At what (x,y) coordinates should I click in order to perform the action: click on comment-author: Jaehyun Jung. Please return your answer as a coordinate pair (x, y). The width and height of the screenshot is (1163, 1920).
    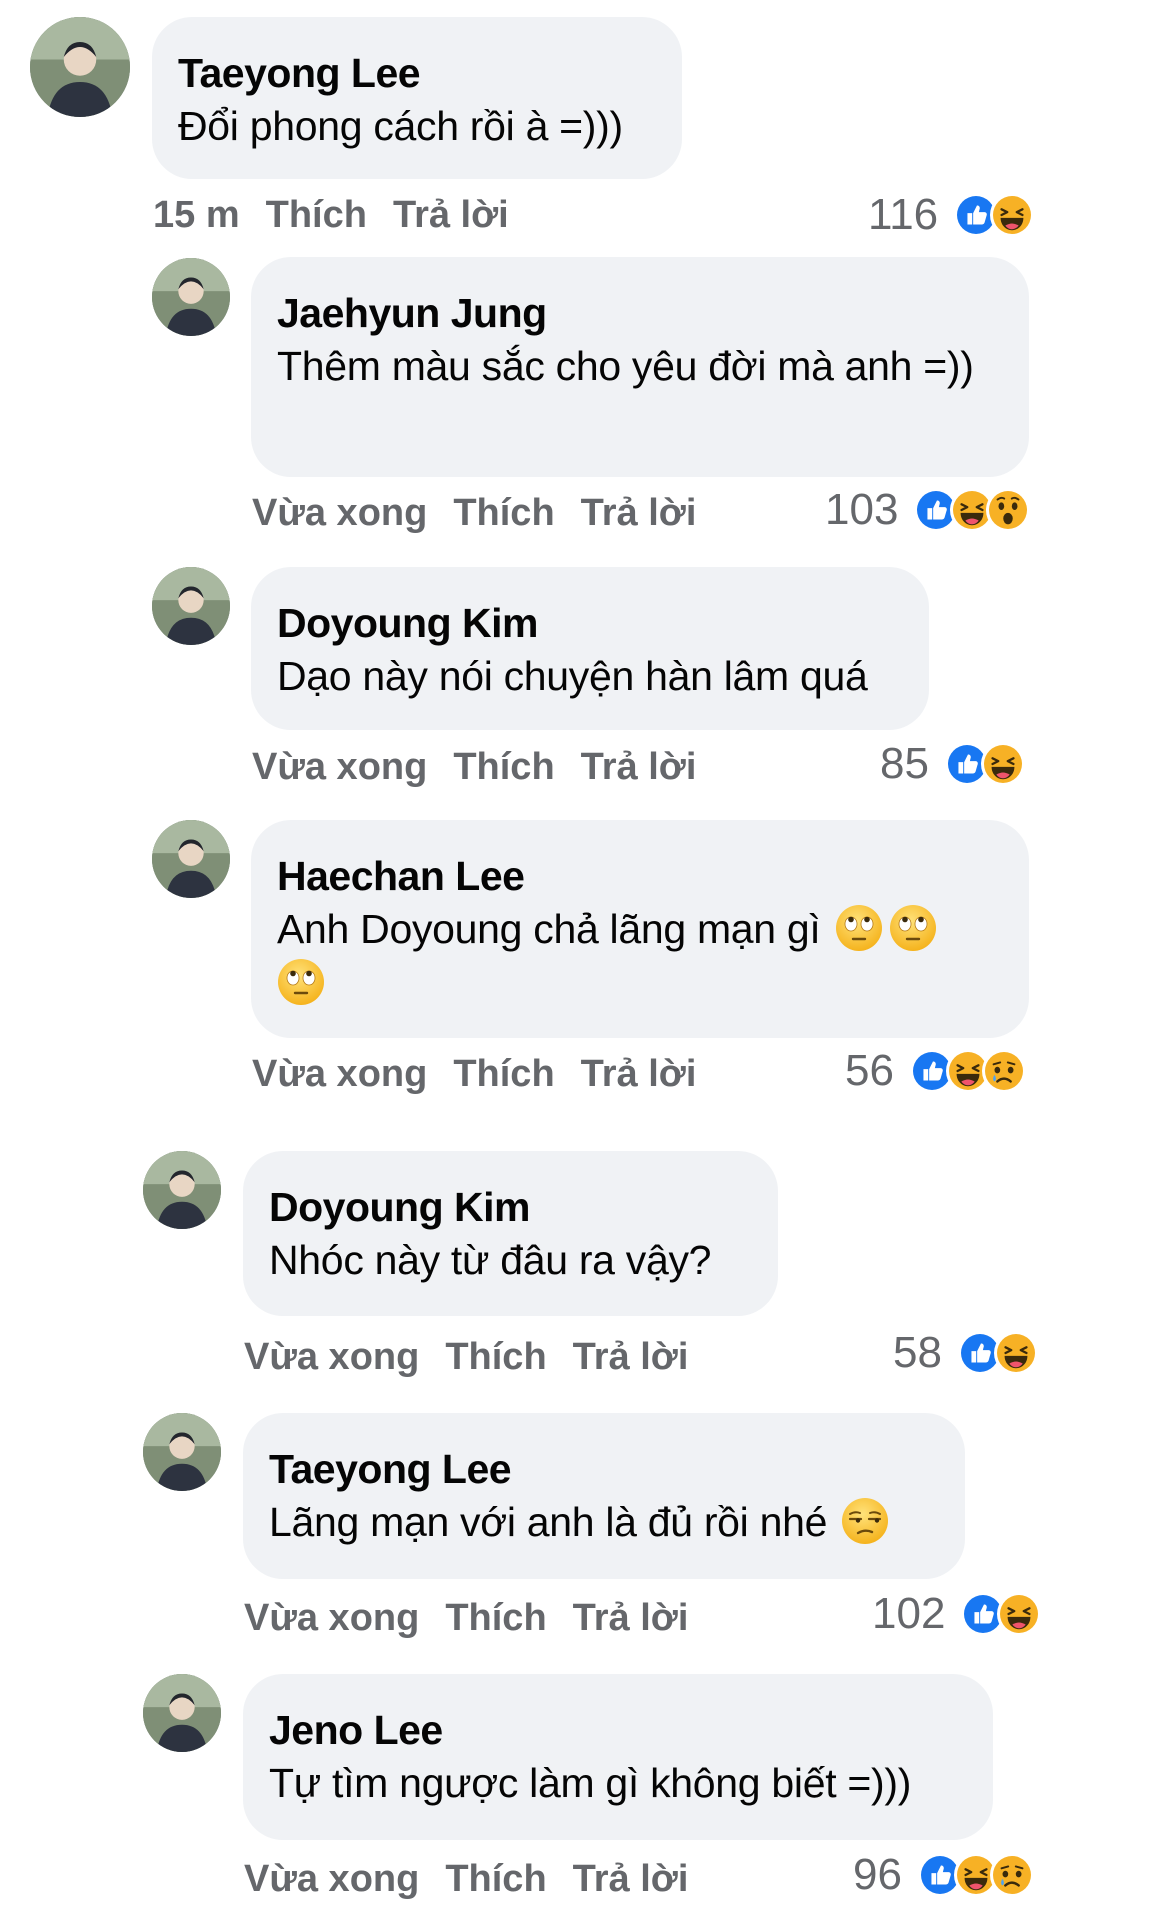
    Looking at the image, I should click on (640, 313).